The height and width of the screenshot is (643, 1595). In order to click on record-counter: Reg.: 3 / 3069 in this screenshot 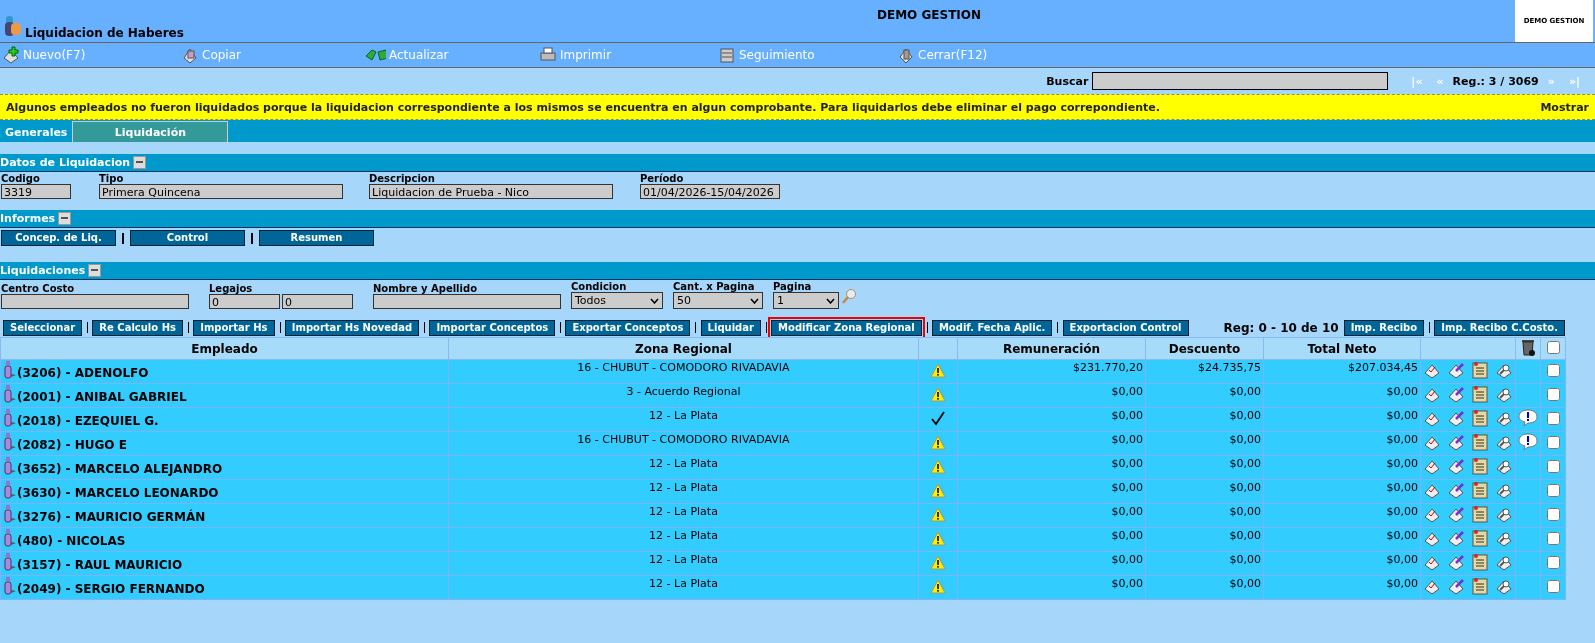, I will do `click(1495, 81)`.